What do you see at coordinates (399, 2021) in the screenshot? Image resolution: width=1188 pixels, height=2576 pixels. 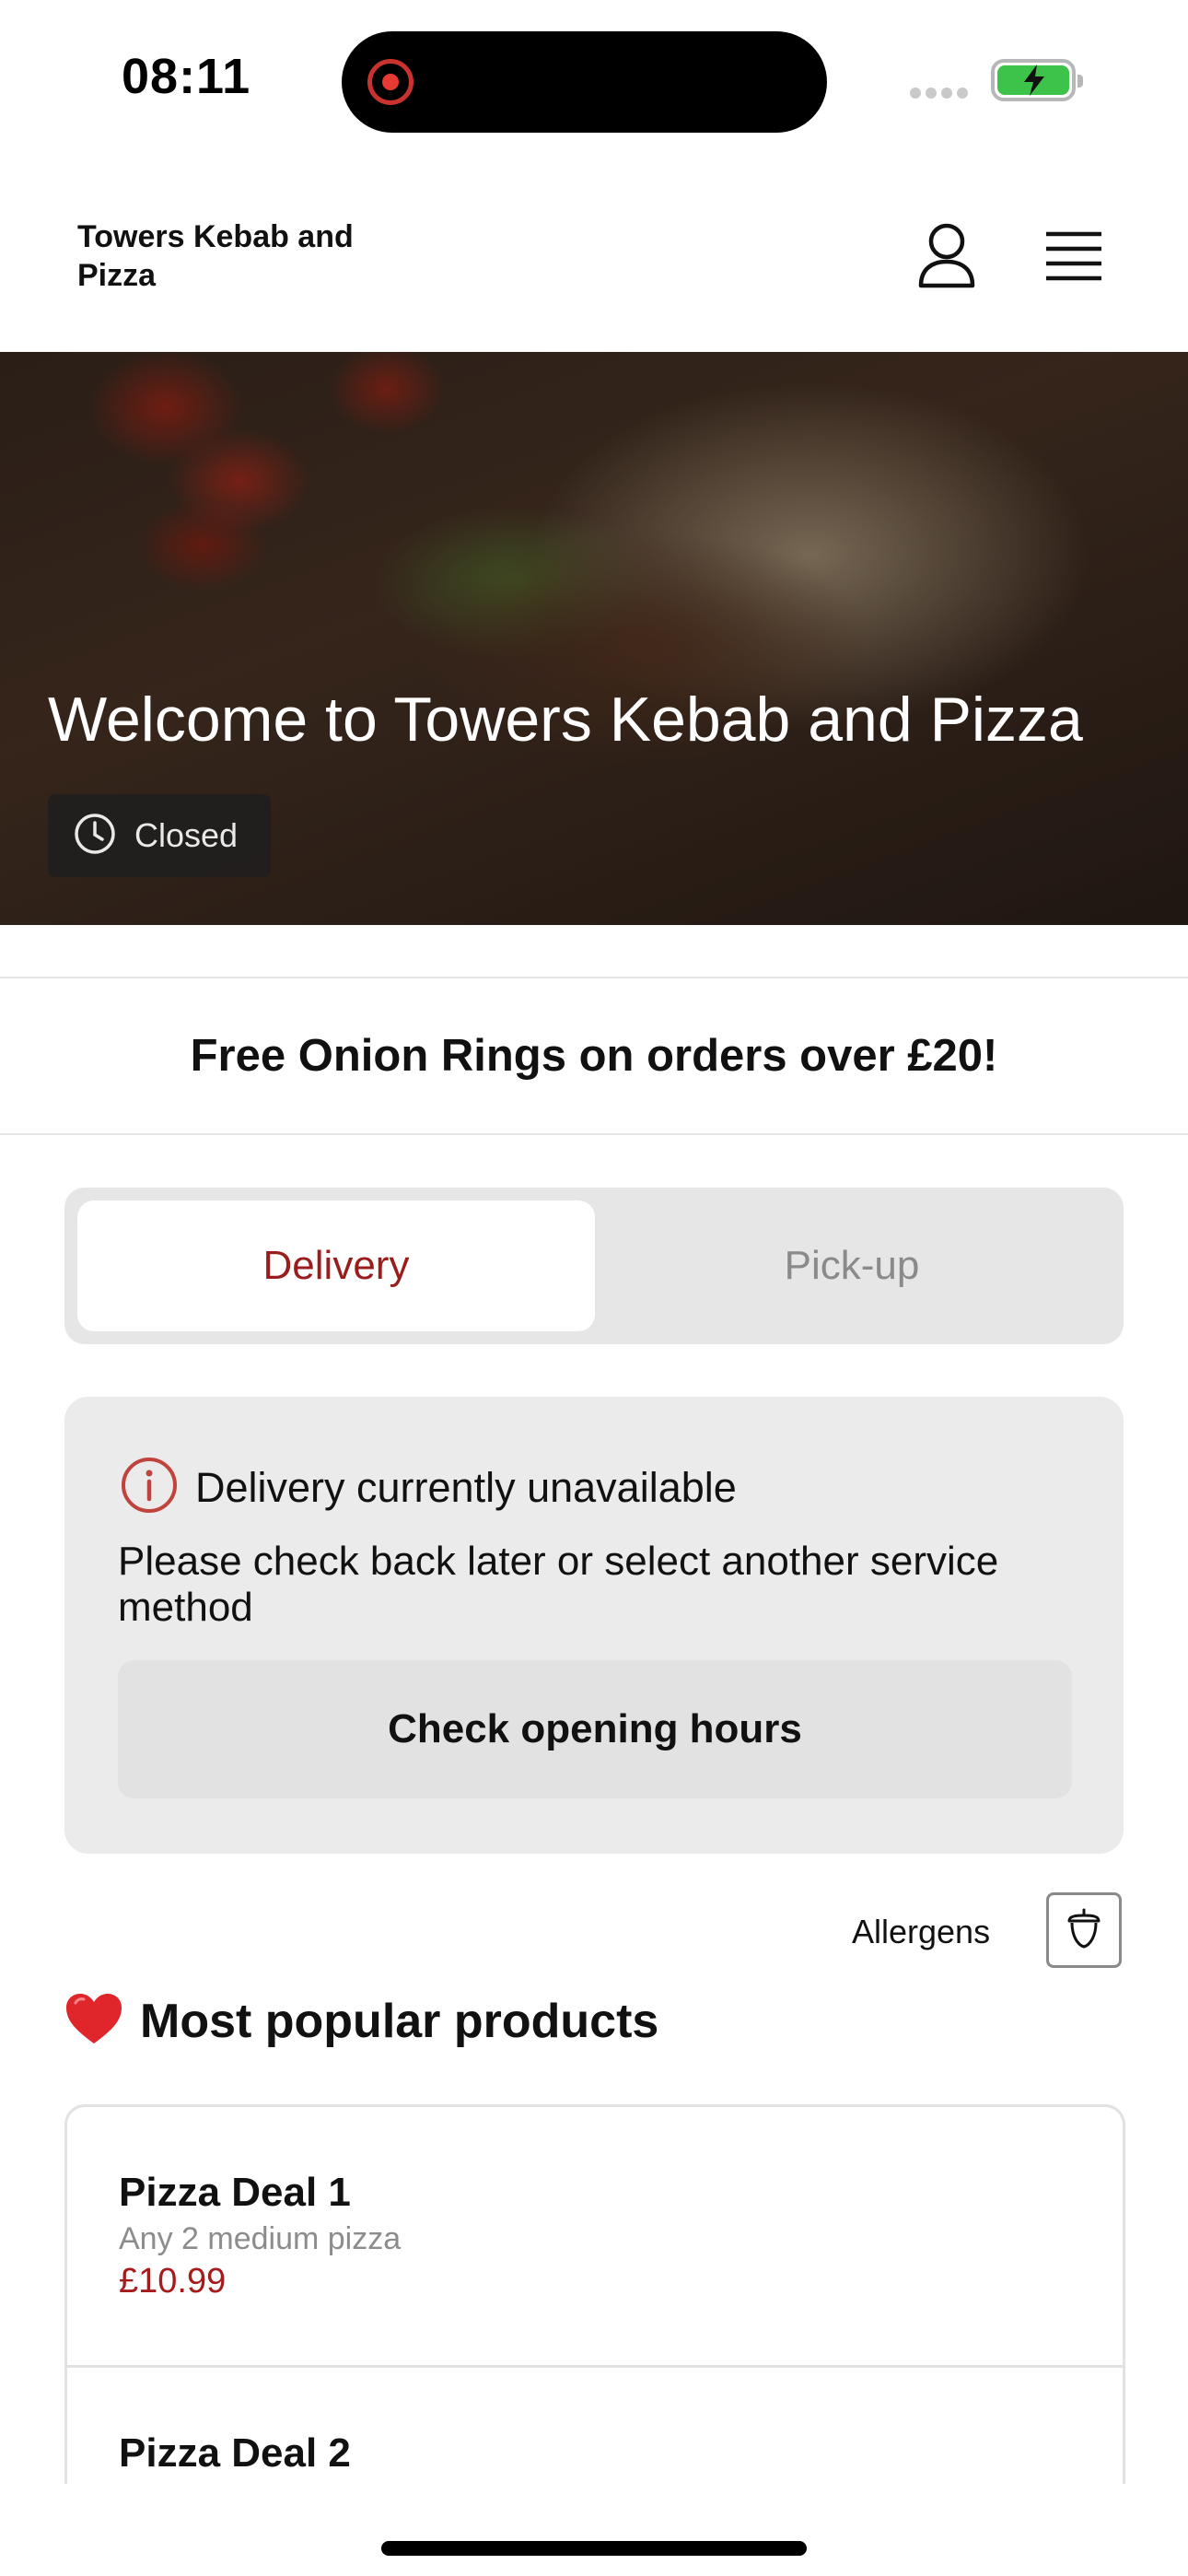 I see `section-title: Most popular products` at bounding box center [399, 2021].